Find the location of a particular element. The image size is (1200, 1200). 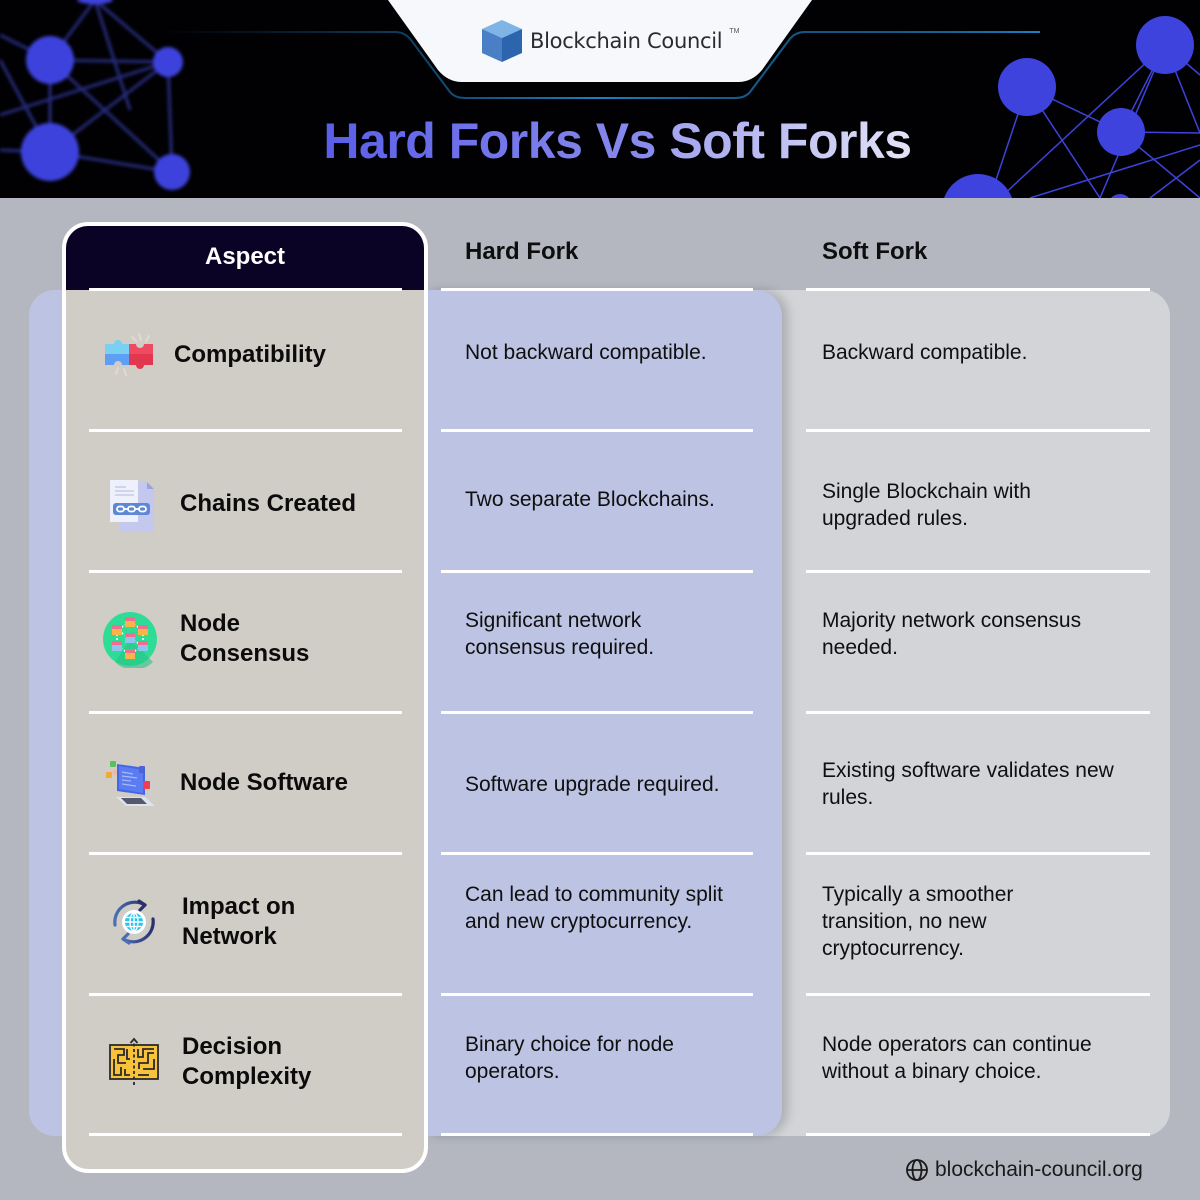

brand-name: Blockchain Council is located at coordinates (626, 41).